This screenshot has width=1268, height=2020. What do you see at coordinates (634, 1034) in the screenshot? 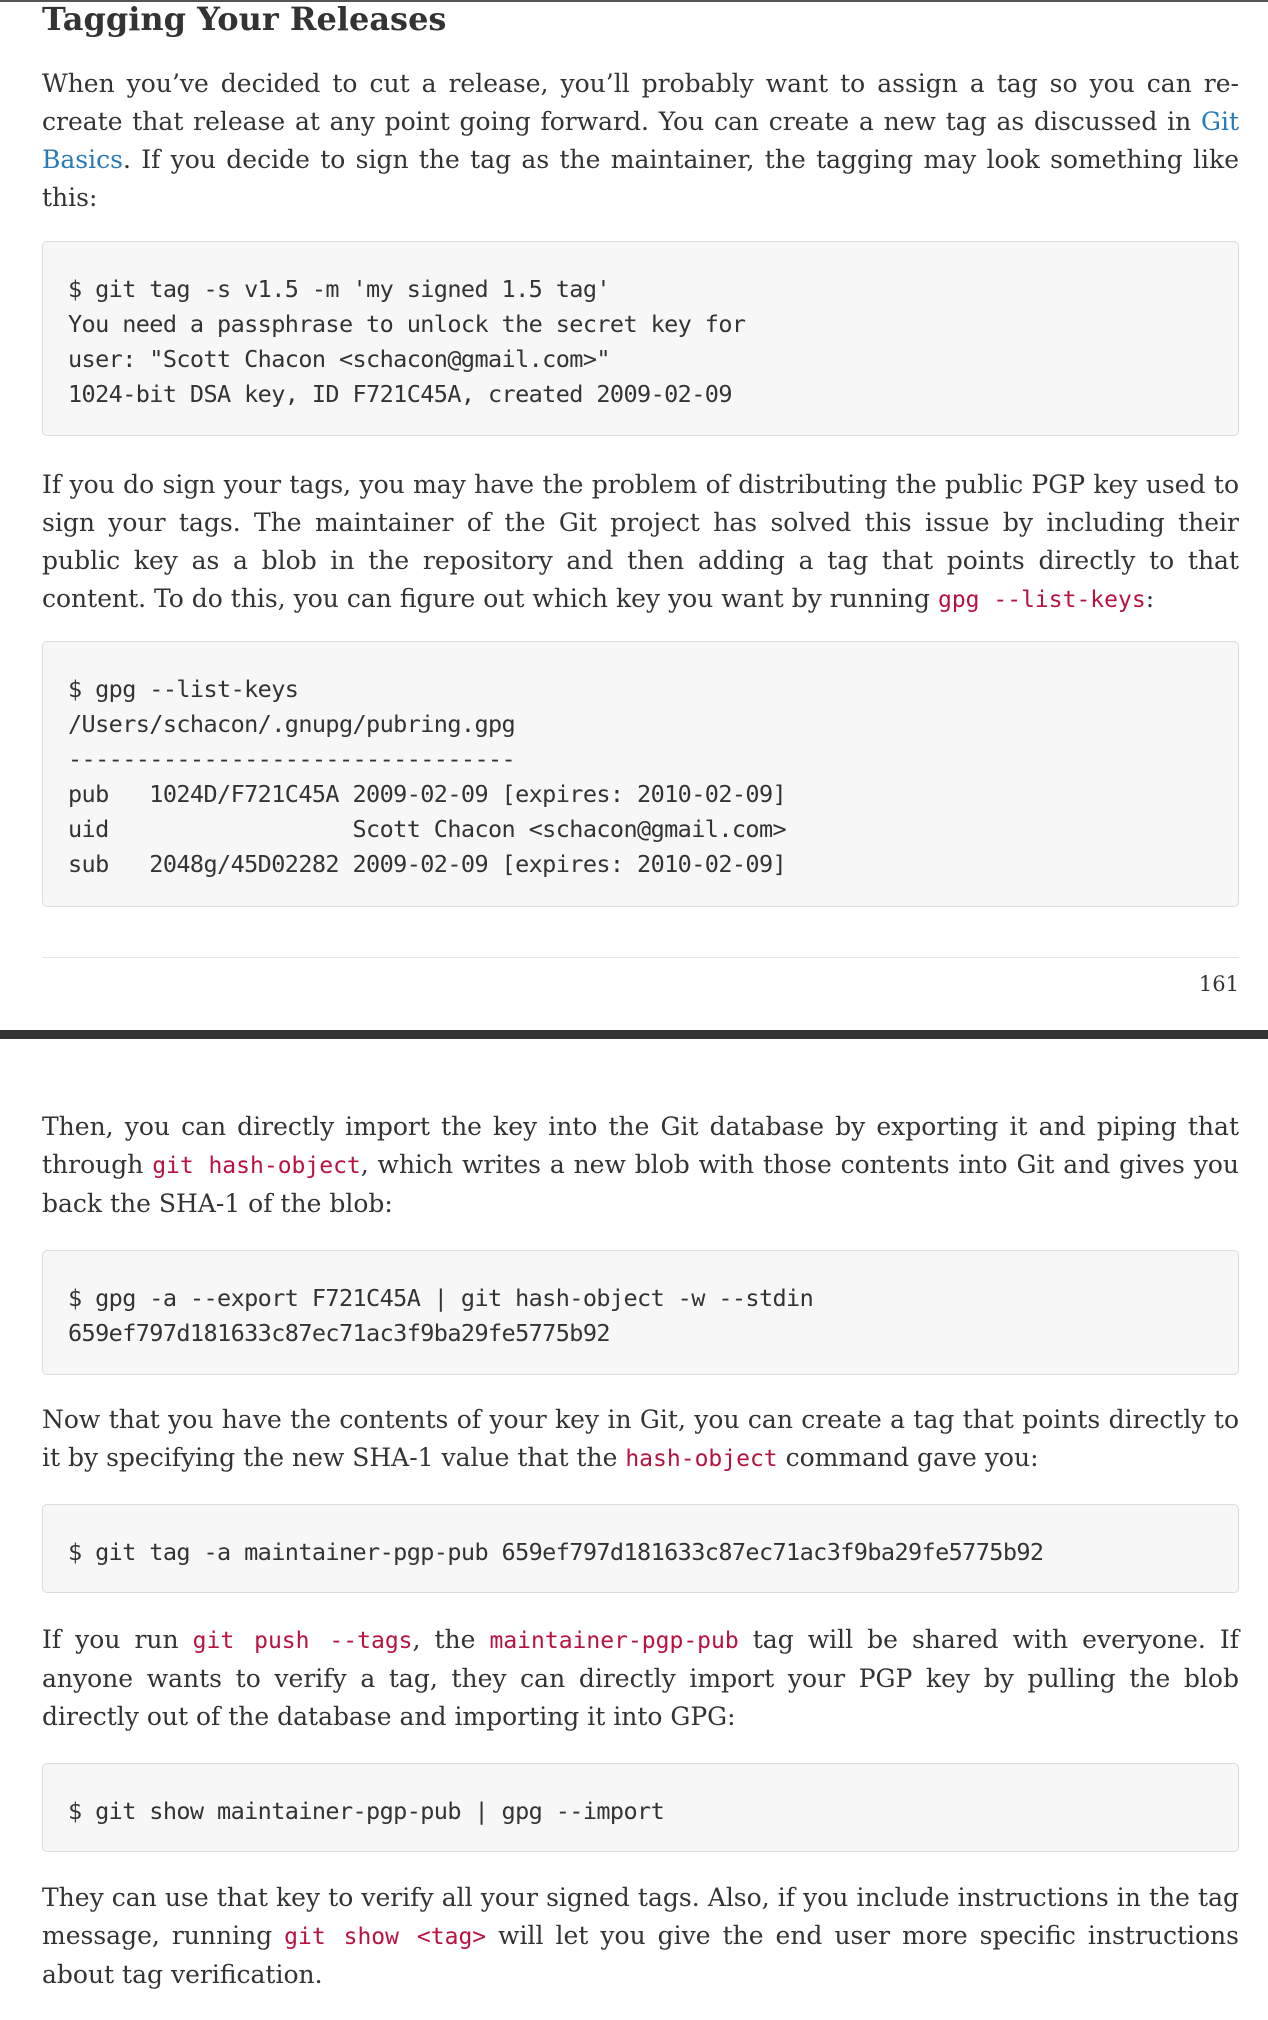
I see `page-divider` at bounding box center [634, 1034].